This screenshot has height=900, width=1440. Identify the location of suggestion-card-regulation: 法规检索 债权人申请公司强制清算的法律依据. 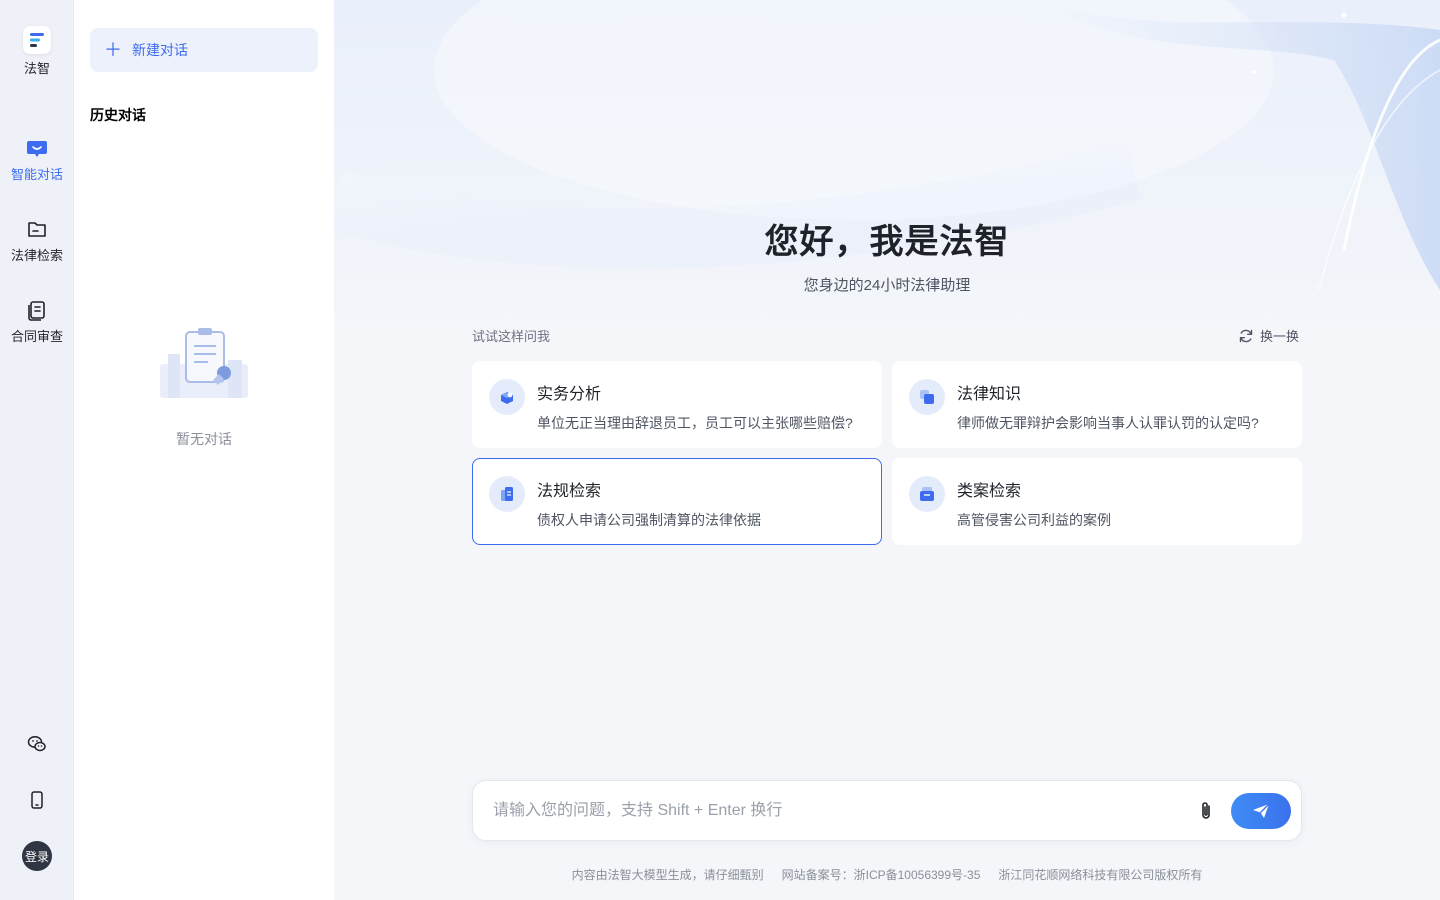
(677, 501).